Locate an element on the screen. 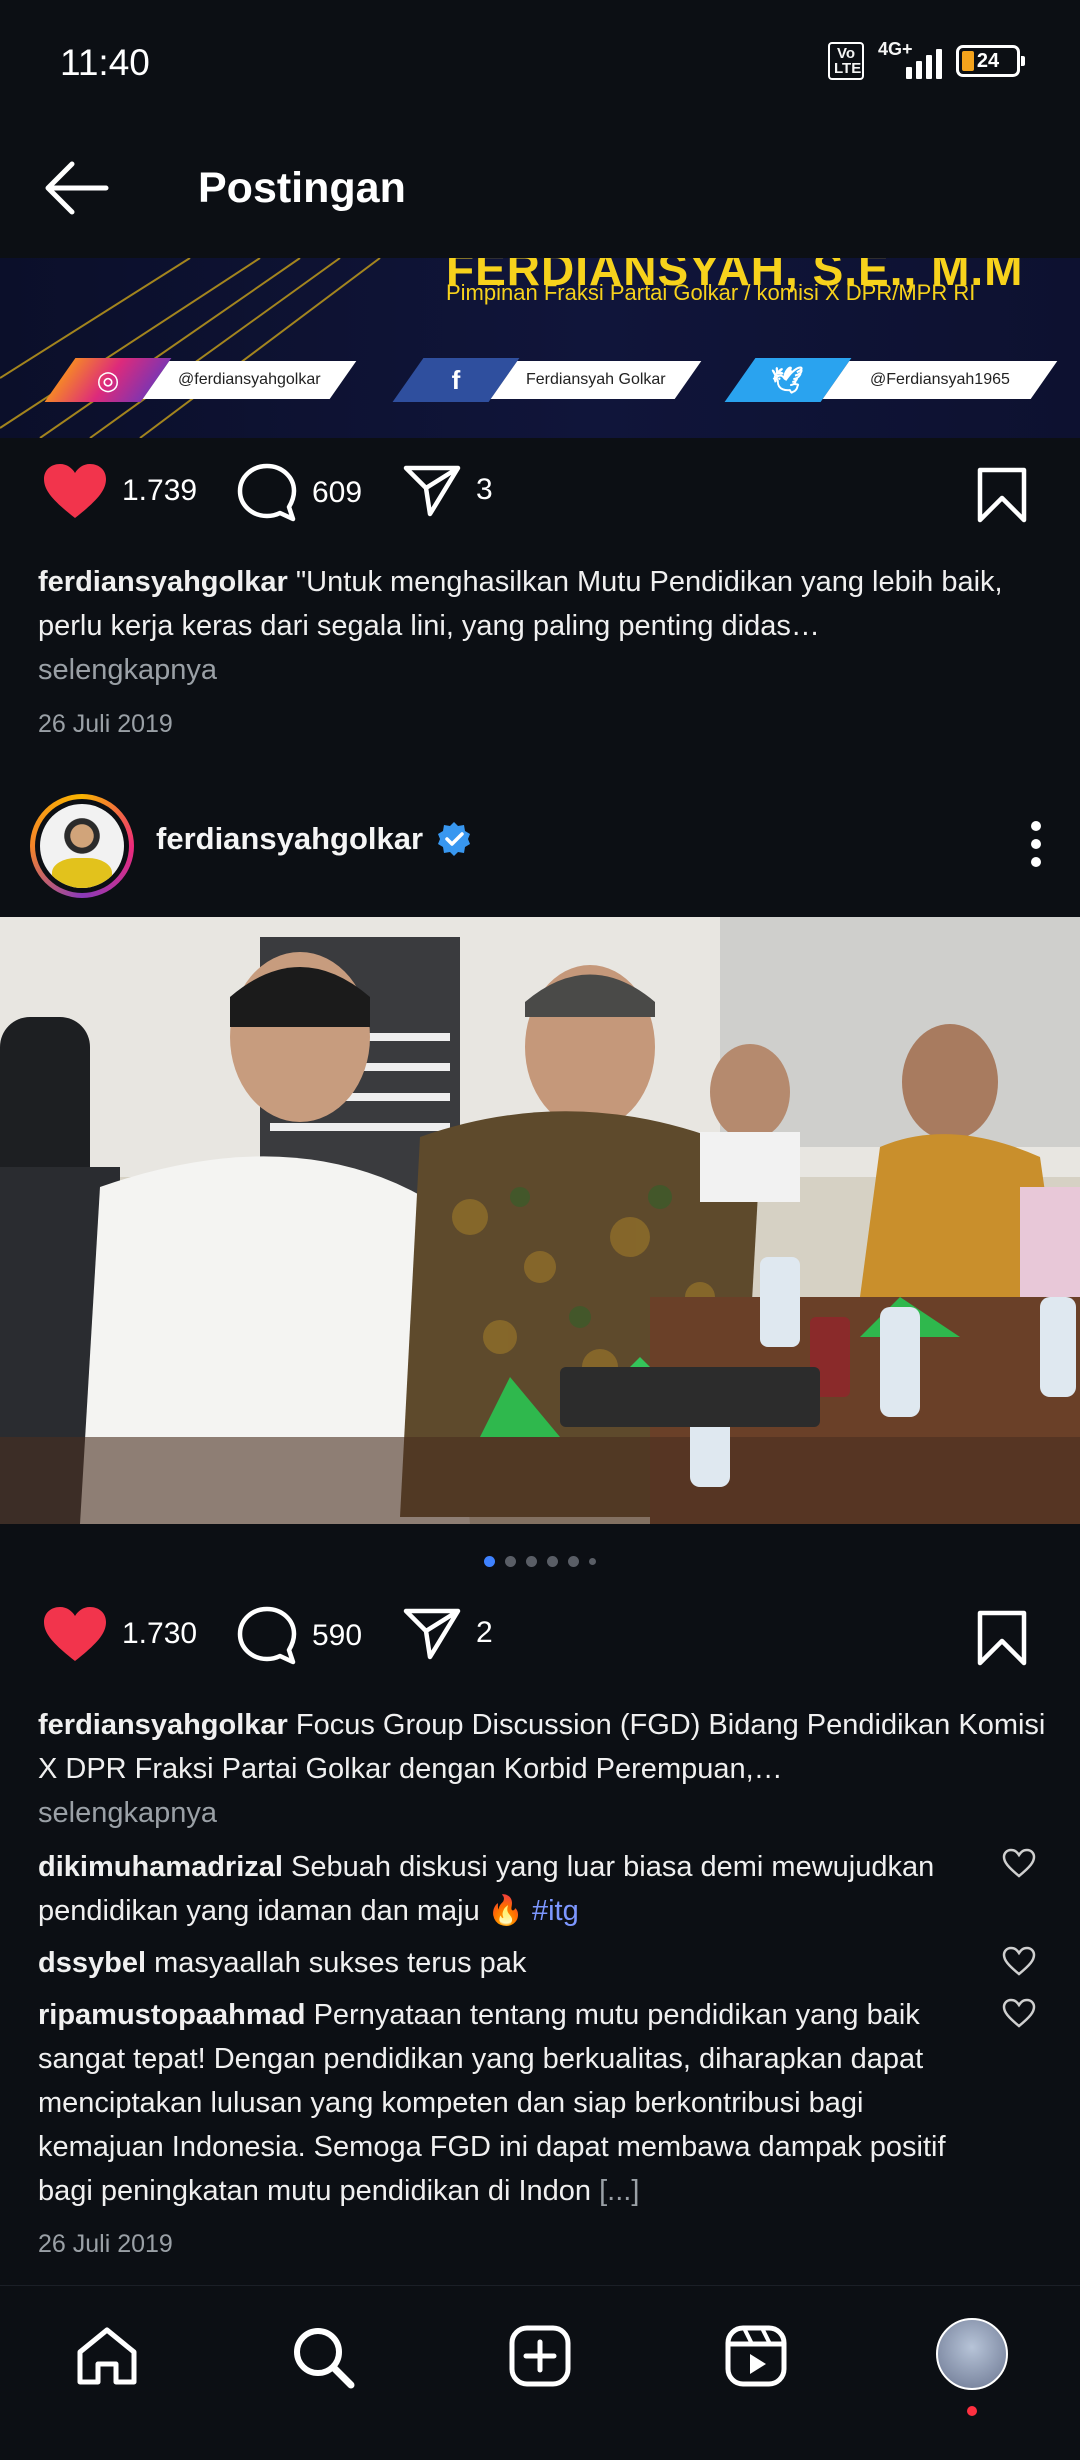  banner-twitter: 🕊 @Ferdiansyah1965 is located at coordinates (891, 380).